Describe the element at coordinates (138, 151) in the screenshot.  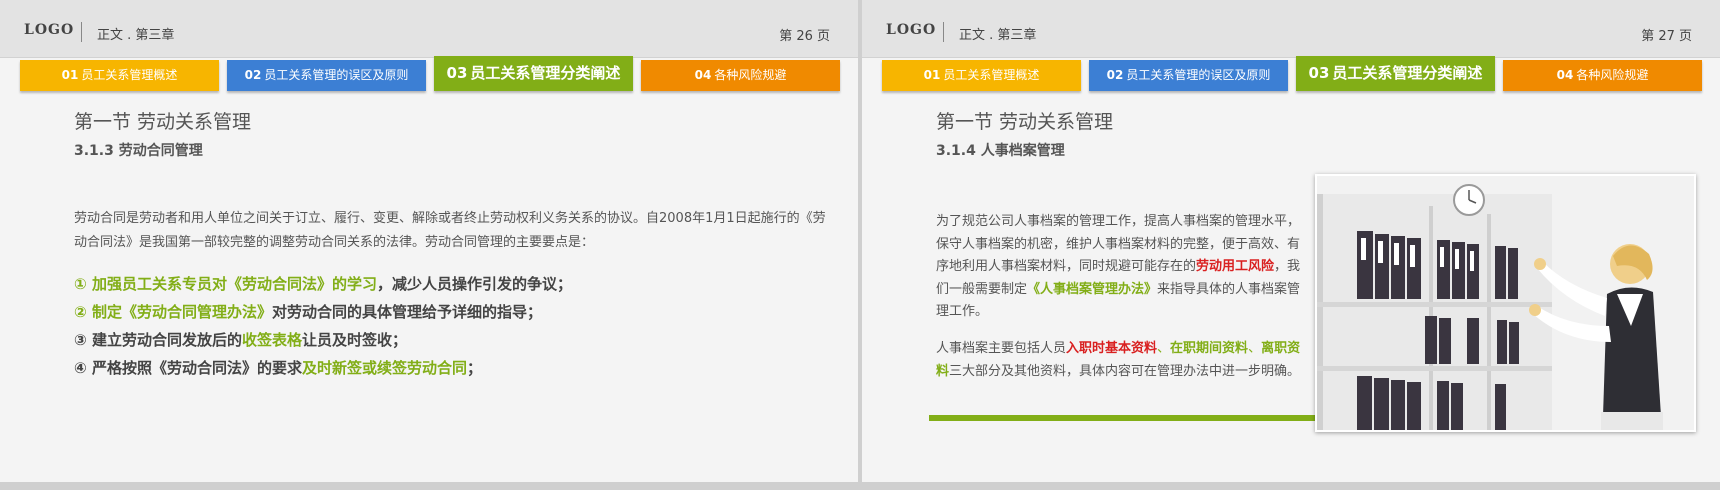
I see `subsection-title: 3.1.3 劳动合同管理` at that location.